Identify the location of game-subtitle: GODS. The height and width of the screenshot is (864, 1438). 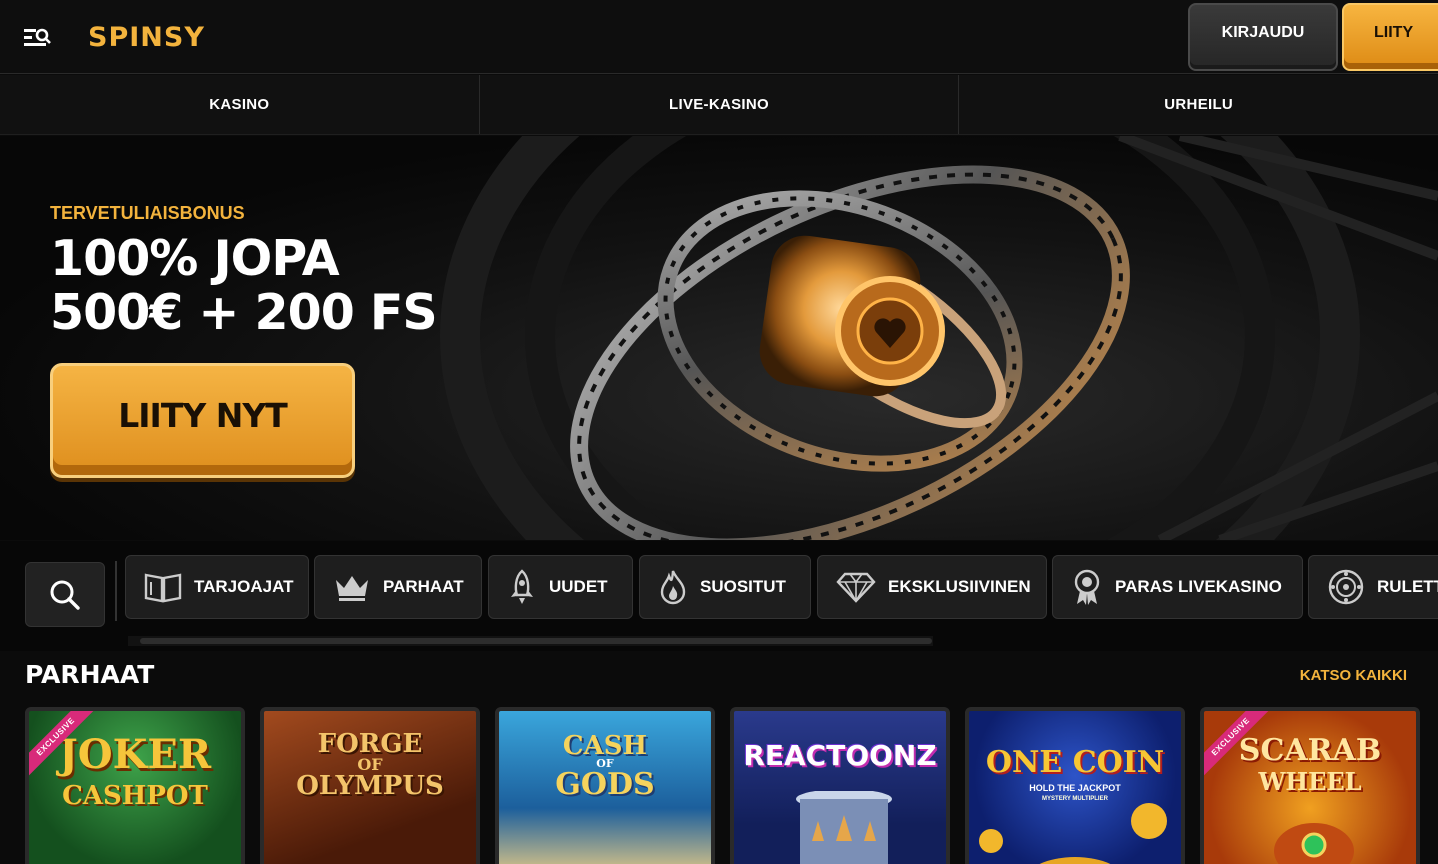
(605, 784).